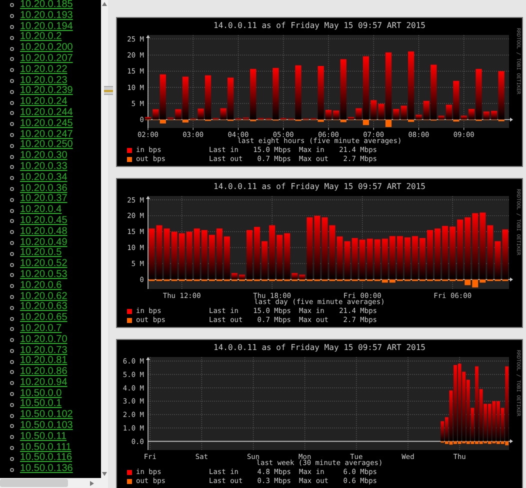 This screenshot has width=526, height=488. I want to click on host-link: 10.50.0.0, so click(41, 394).